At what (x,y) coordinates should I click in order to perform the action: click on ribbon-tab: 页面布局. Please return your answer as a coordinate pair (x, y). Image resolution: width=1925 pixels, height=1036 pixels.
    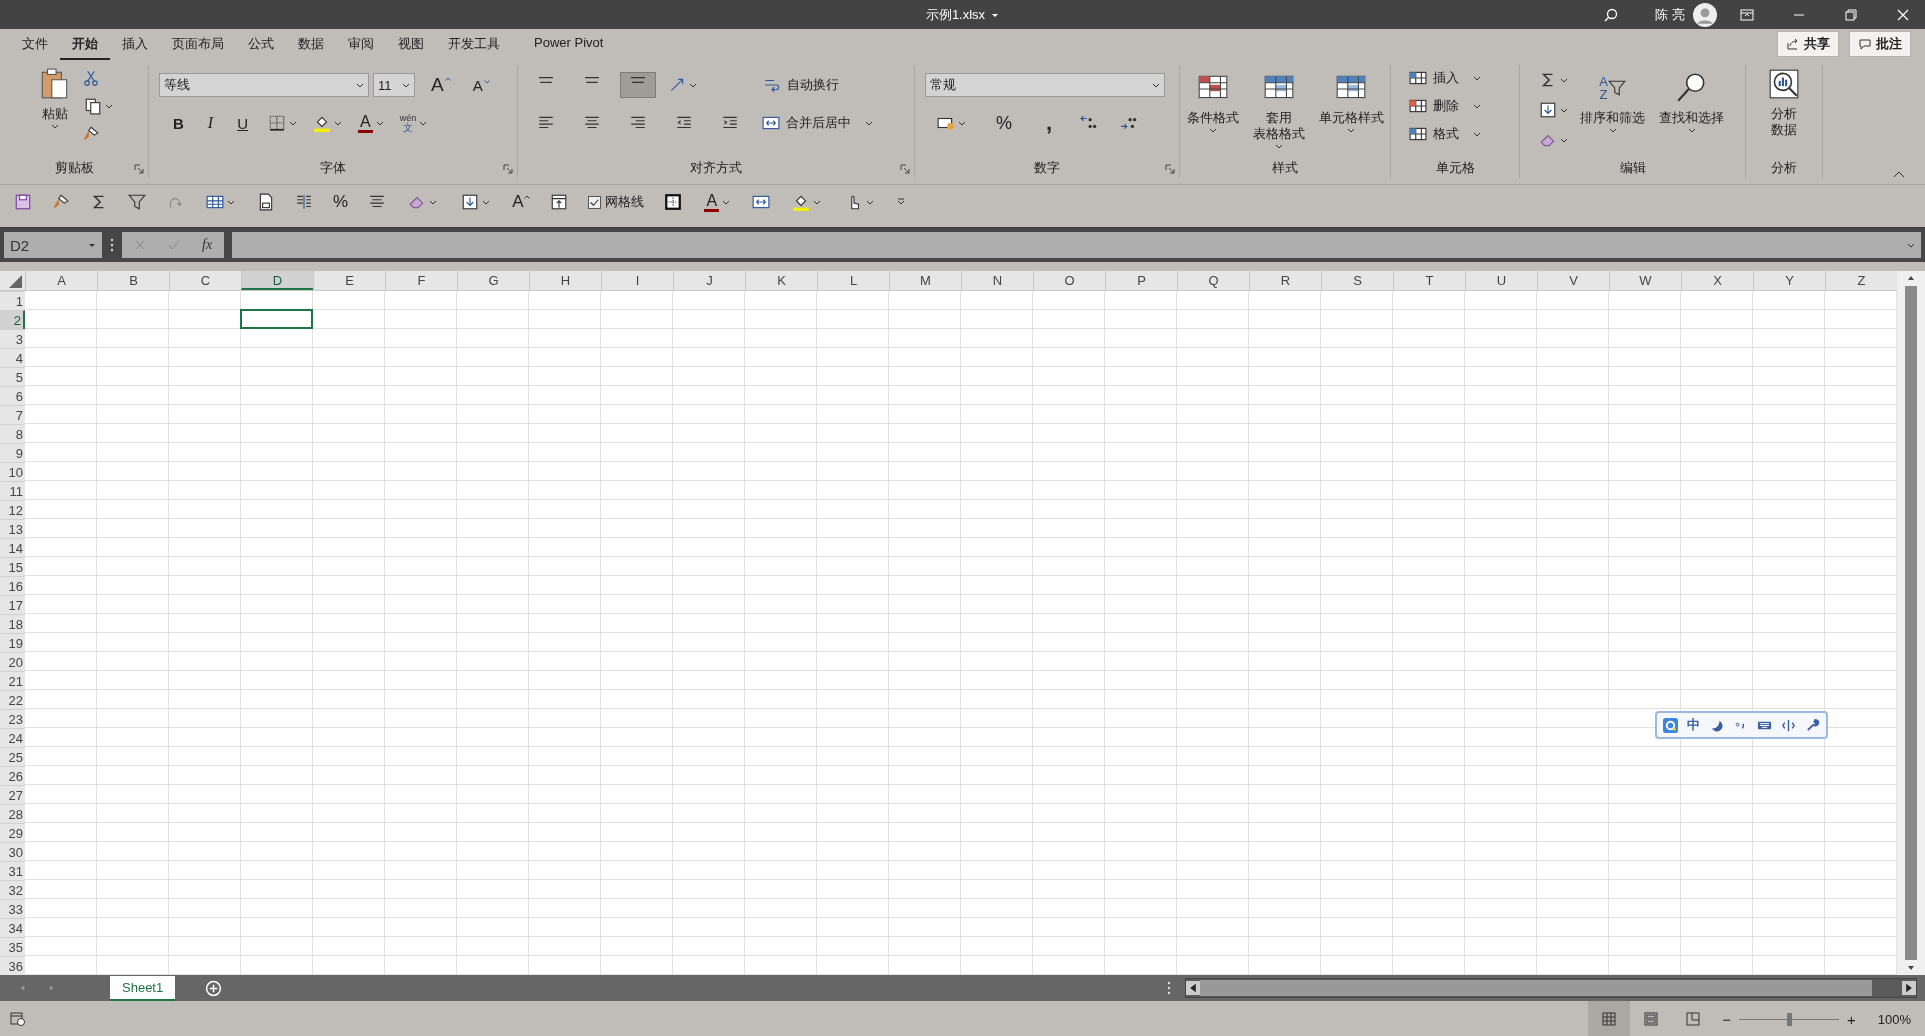
    Looking at the image, I should click on (198, 44).